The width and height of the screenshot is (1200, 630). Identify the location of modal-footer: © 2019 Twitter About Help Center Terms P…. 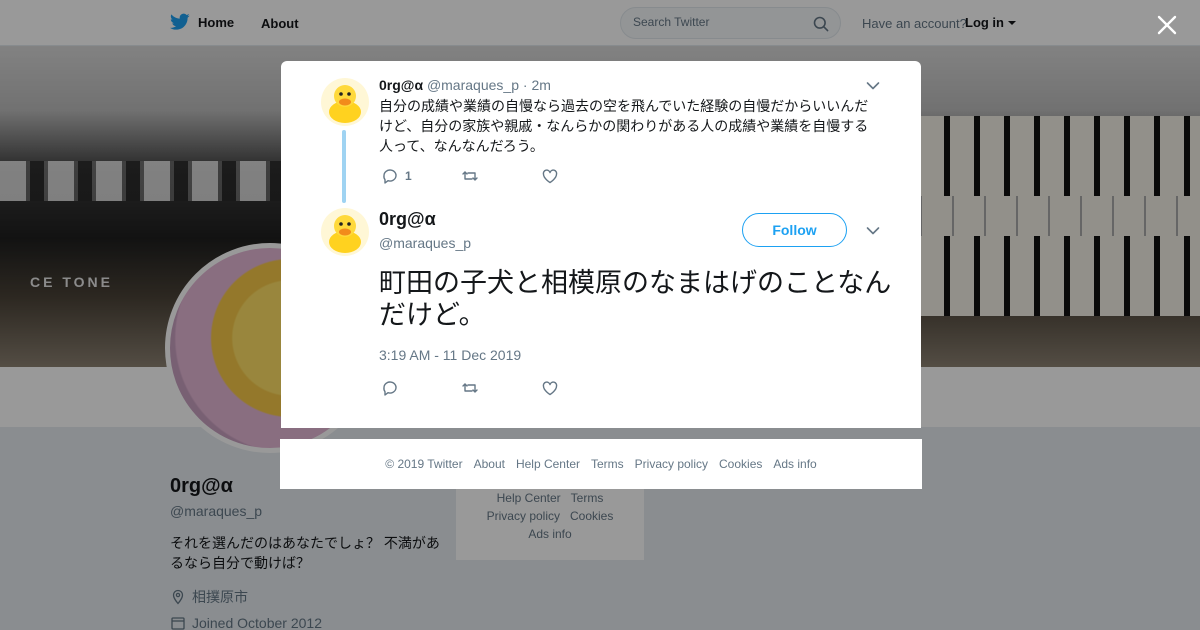
(601, 464).